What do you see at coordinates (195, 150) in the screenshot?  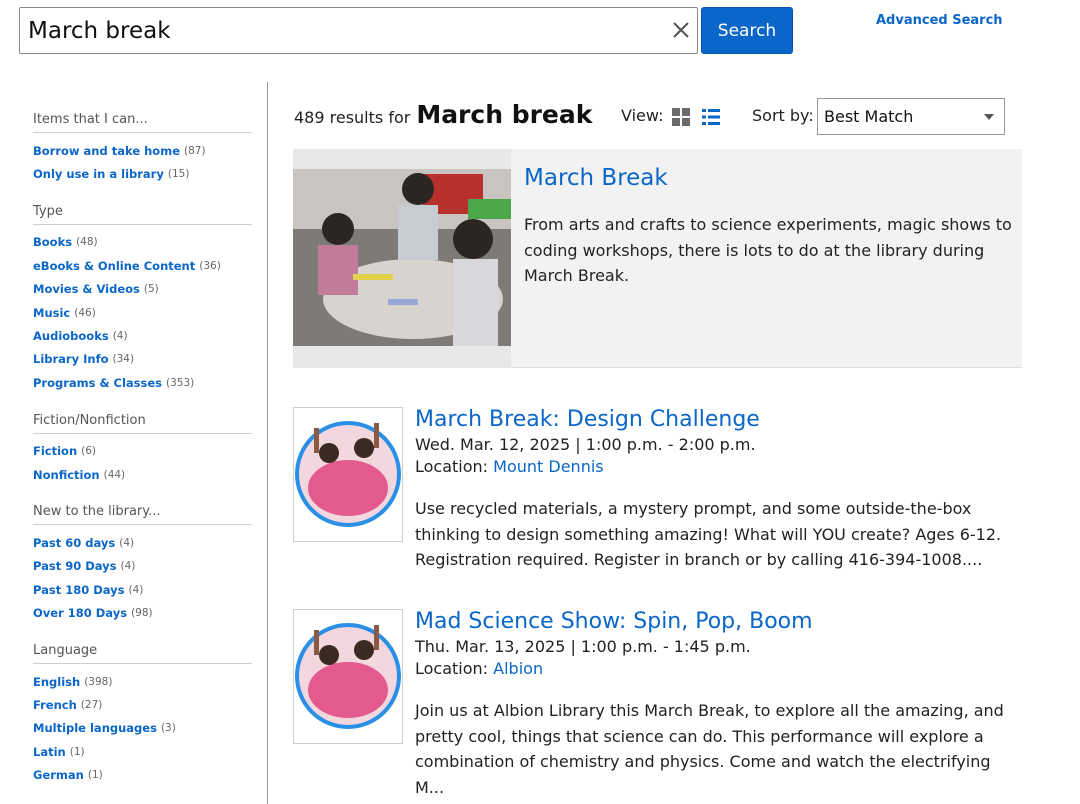 I see `facet-count: (87)` at bounding box center [195, 150].